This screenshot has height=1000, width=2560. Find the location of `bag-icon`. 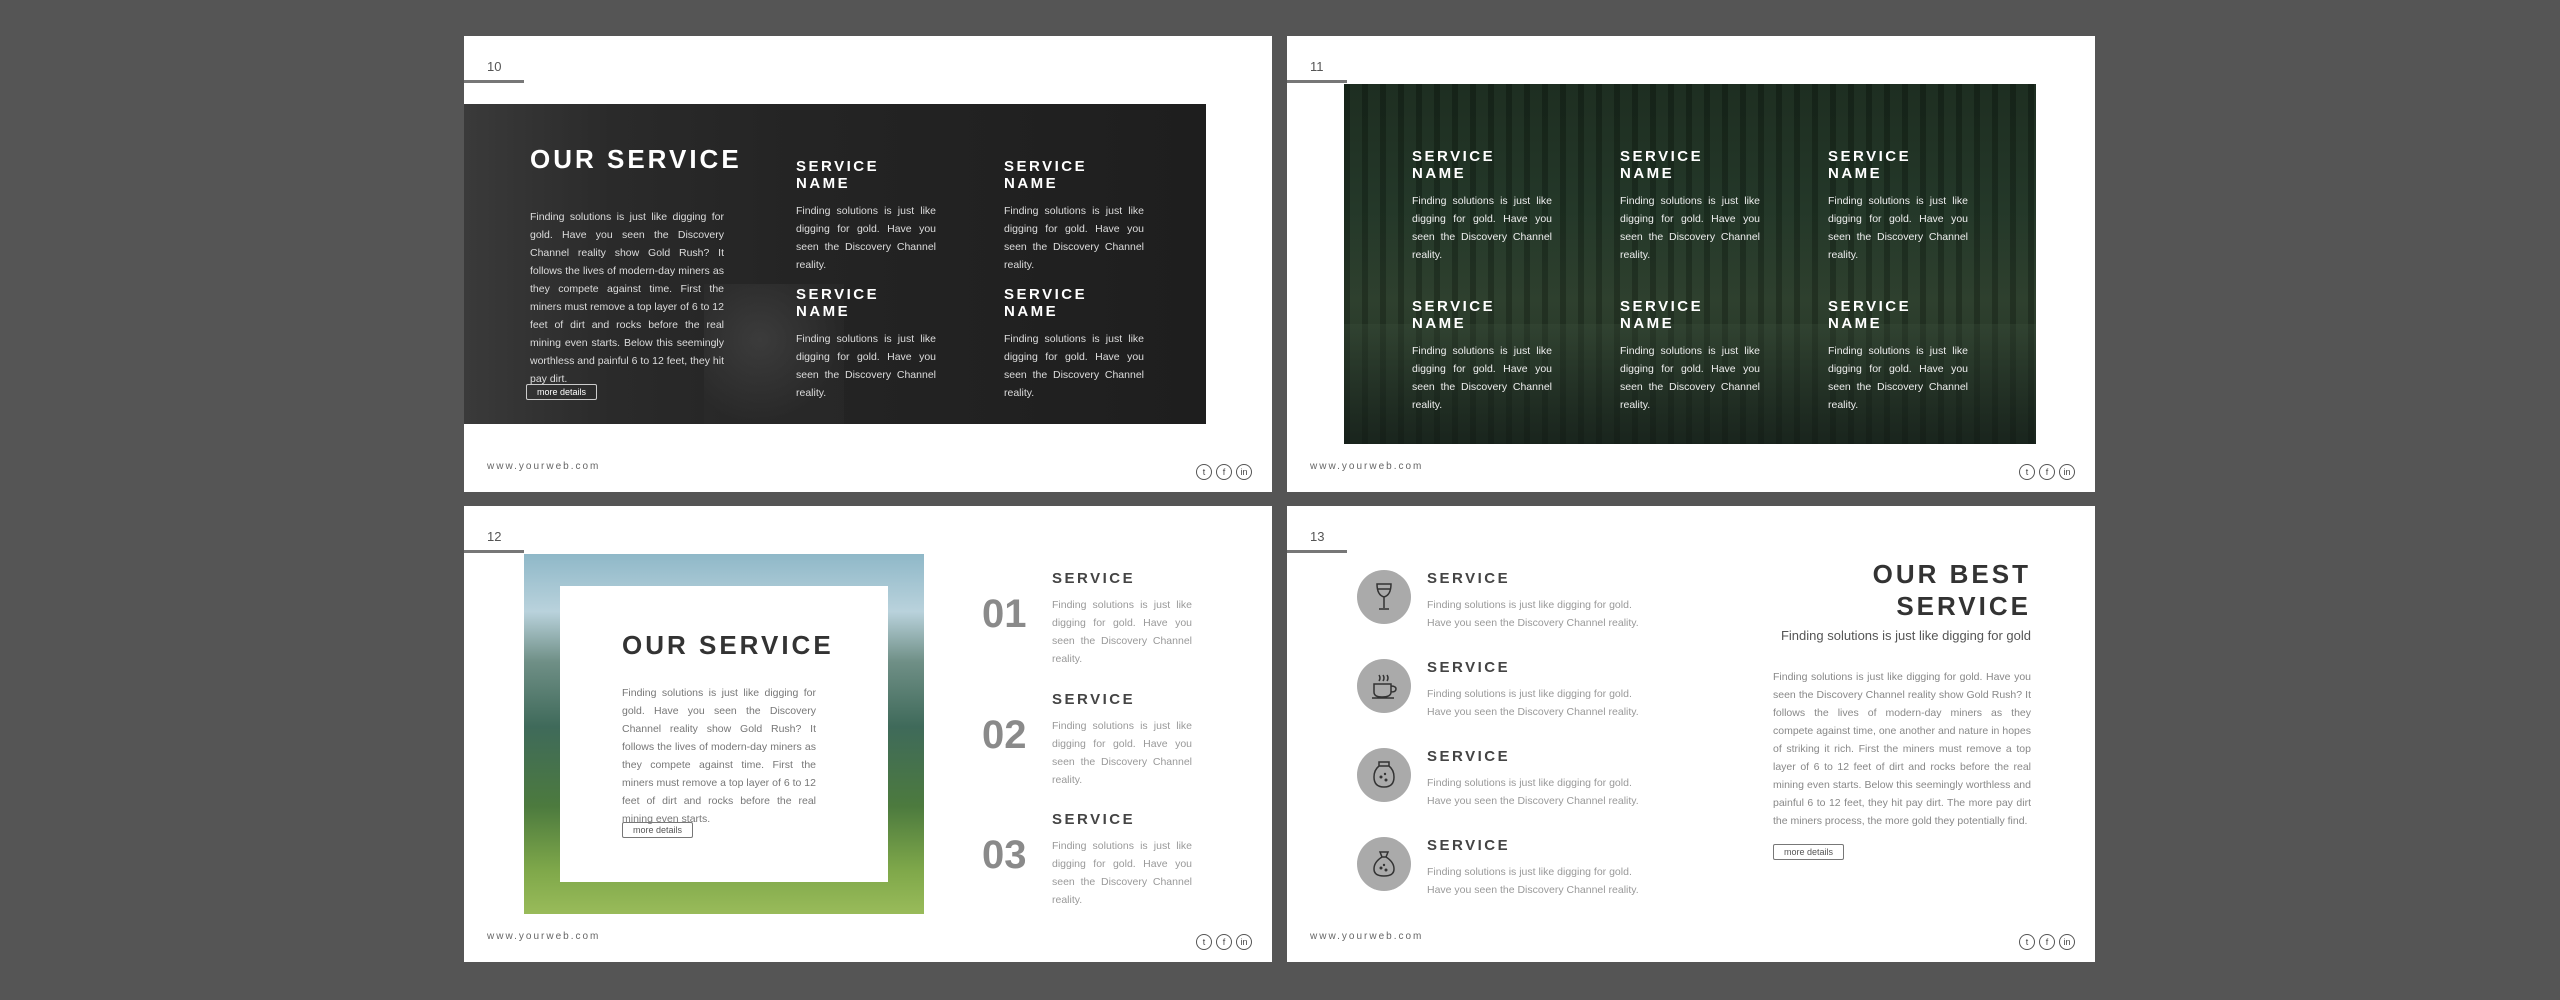

bag-icon is located at coordinates (1384, 864).